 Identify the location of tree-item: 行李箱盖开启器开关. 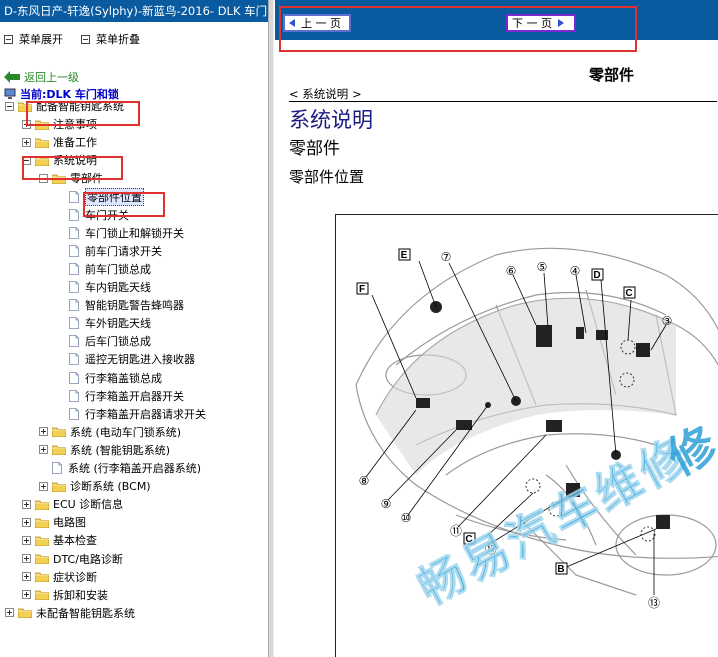
(126, 396).